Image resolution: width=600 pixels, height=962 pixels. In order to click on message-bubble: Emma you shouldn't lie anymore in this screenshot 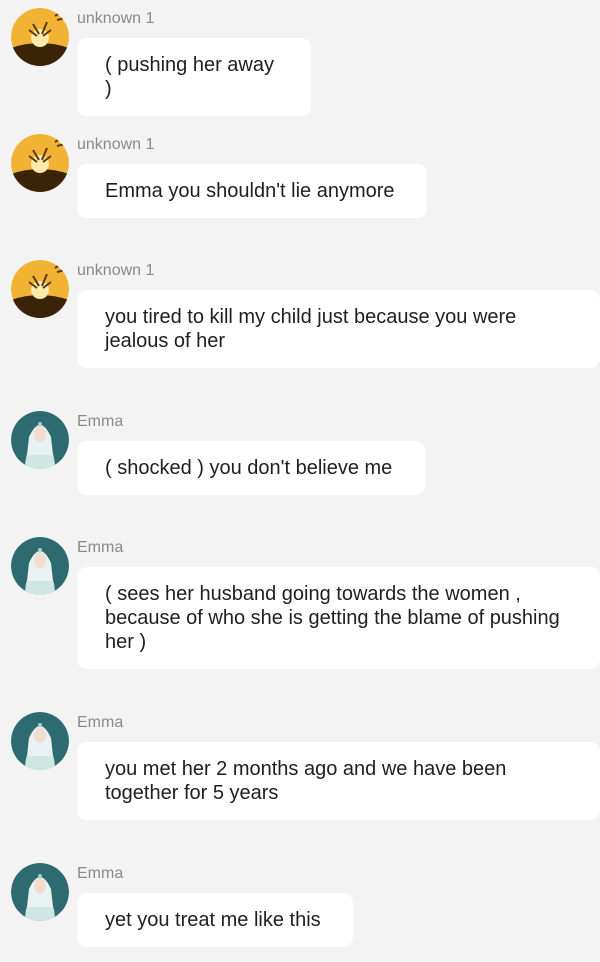, I will do `click(252, 191)`.